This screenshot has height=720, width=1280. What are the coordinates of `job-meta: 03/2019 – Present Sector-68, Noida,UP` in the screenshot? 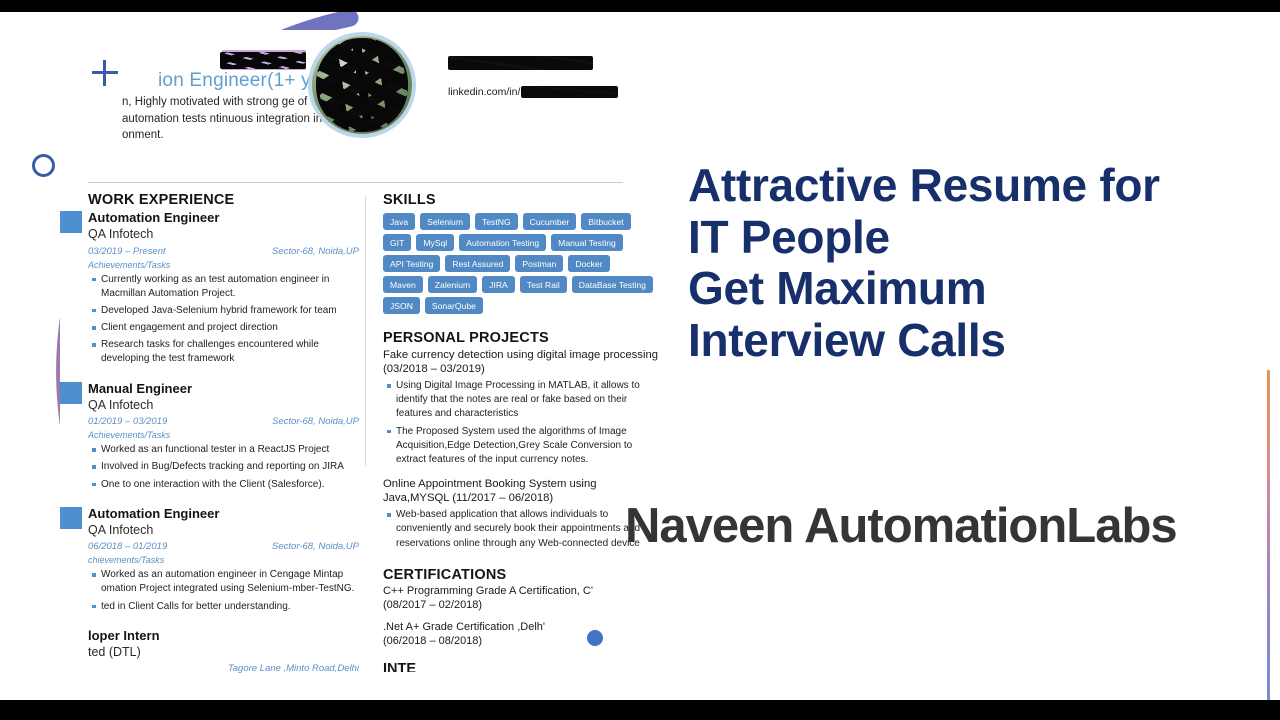 It's located at (226, 251).